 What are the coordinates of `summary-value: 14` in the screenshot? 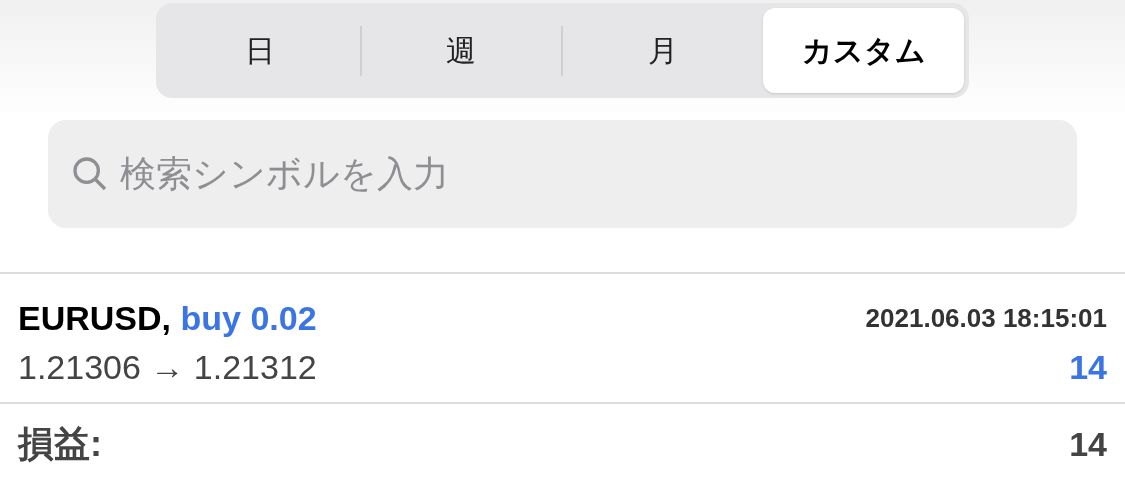 It's located at (1088, 444).